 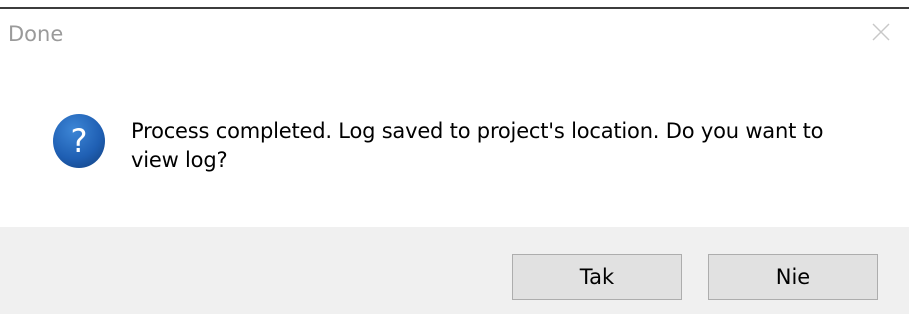 What do you see at coordinates (454, 4) in the screenshot?
I see `window-top-border` at bounding box center [454, 4].